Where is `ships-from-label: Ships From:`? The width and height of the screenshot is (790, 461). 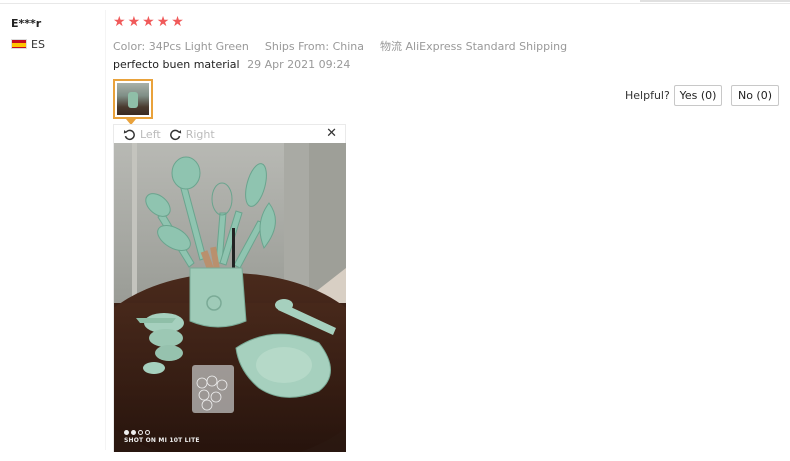 ships-from-label: Ships From: is located at coordinates (297, 46).